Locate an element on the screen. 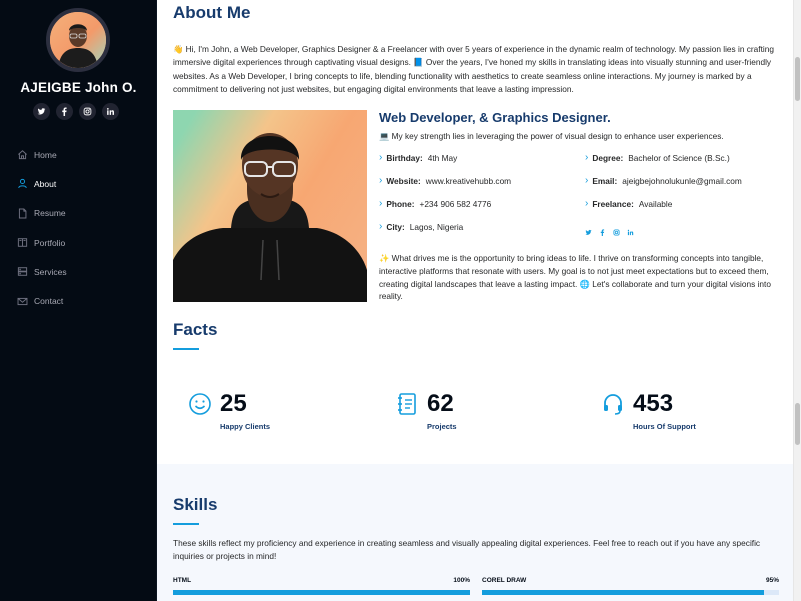 The height and width of the screenshot is (601, 801). skill-name: HTML is located at coordinates (182, 580).